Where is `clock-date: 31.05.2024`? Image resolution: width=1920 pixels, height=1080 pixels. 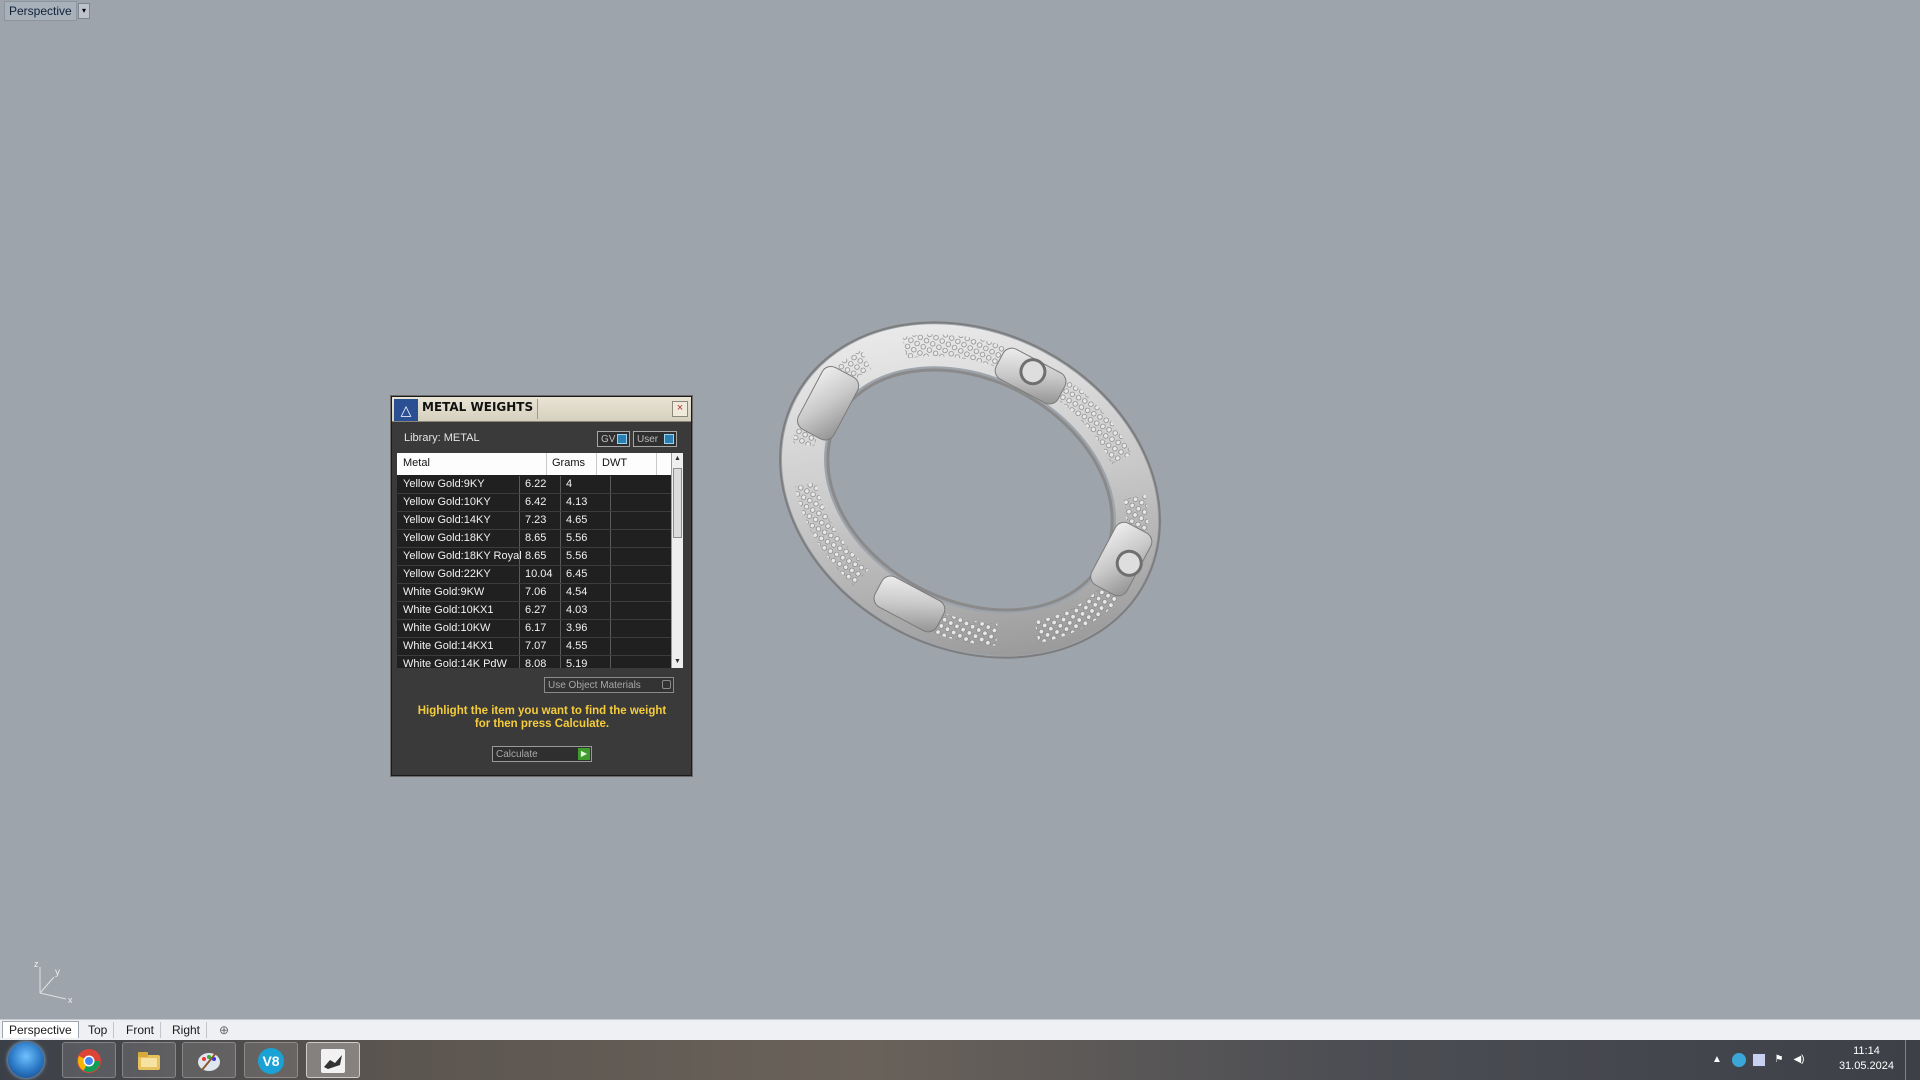 clock-date: 31.05.2024 is located at coordinates (1866, 1066).